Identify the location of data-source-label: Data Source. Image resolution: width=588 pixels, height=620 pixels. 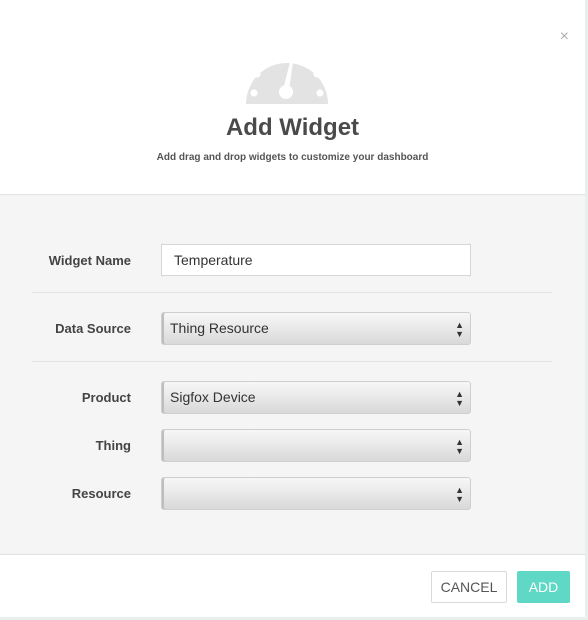
(93, 328).